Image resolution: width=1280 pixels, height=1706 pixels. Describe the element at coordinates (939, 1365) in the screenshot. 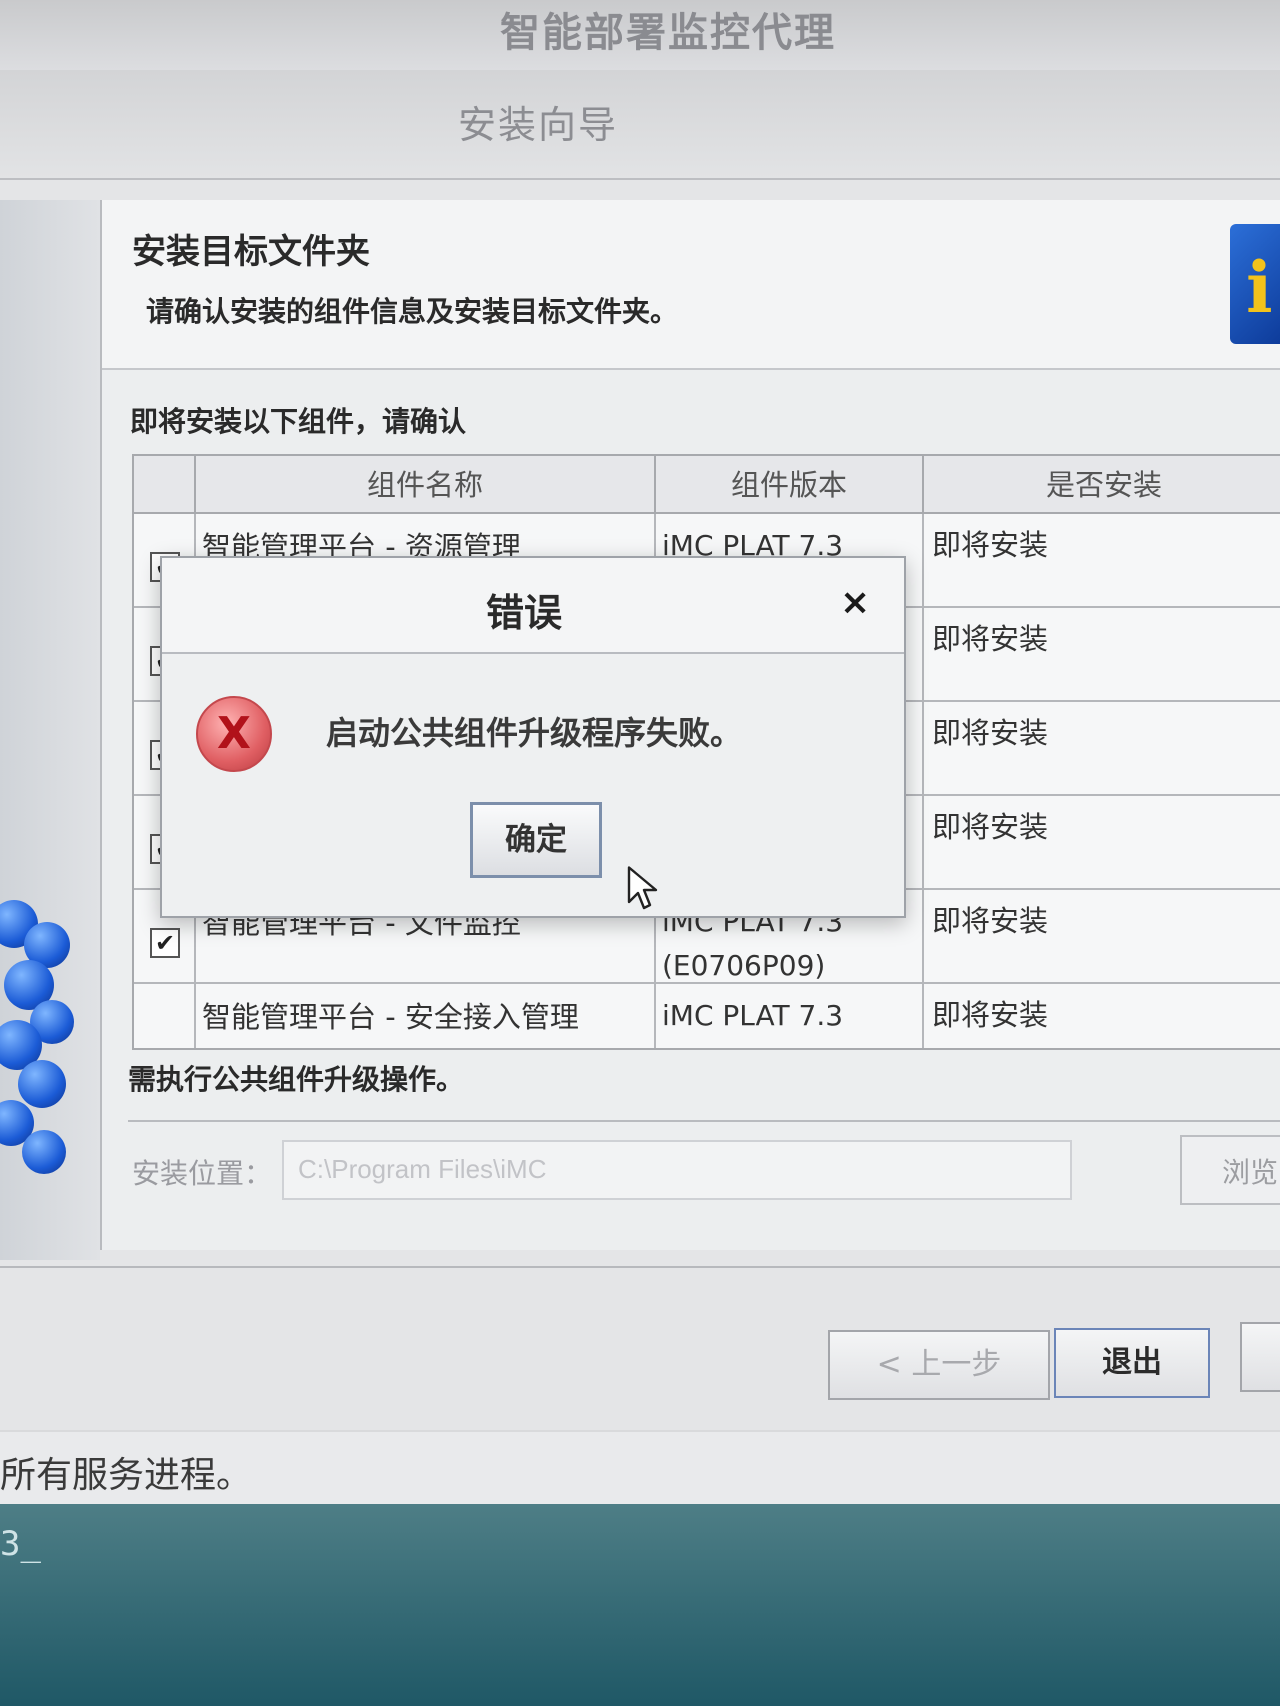

I see `back-button: < 上一步` at that location.